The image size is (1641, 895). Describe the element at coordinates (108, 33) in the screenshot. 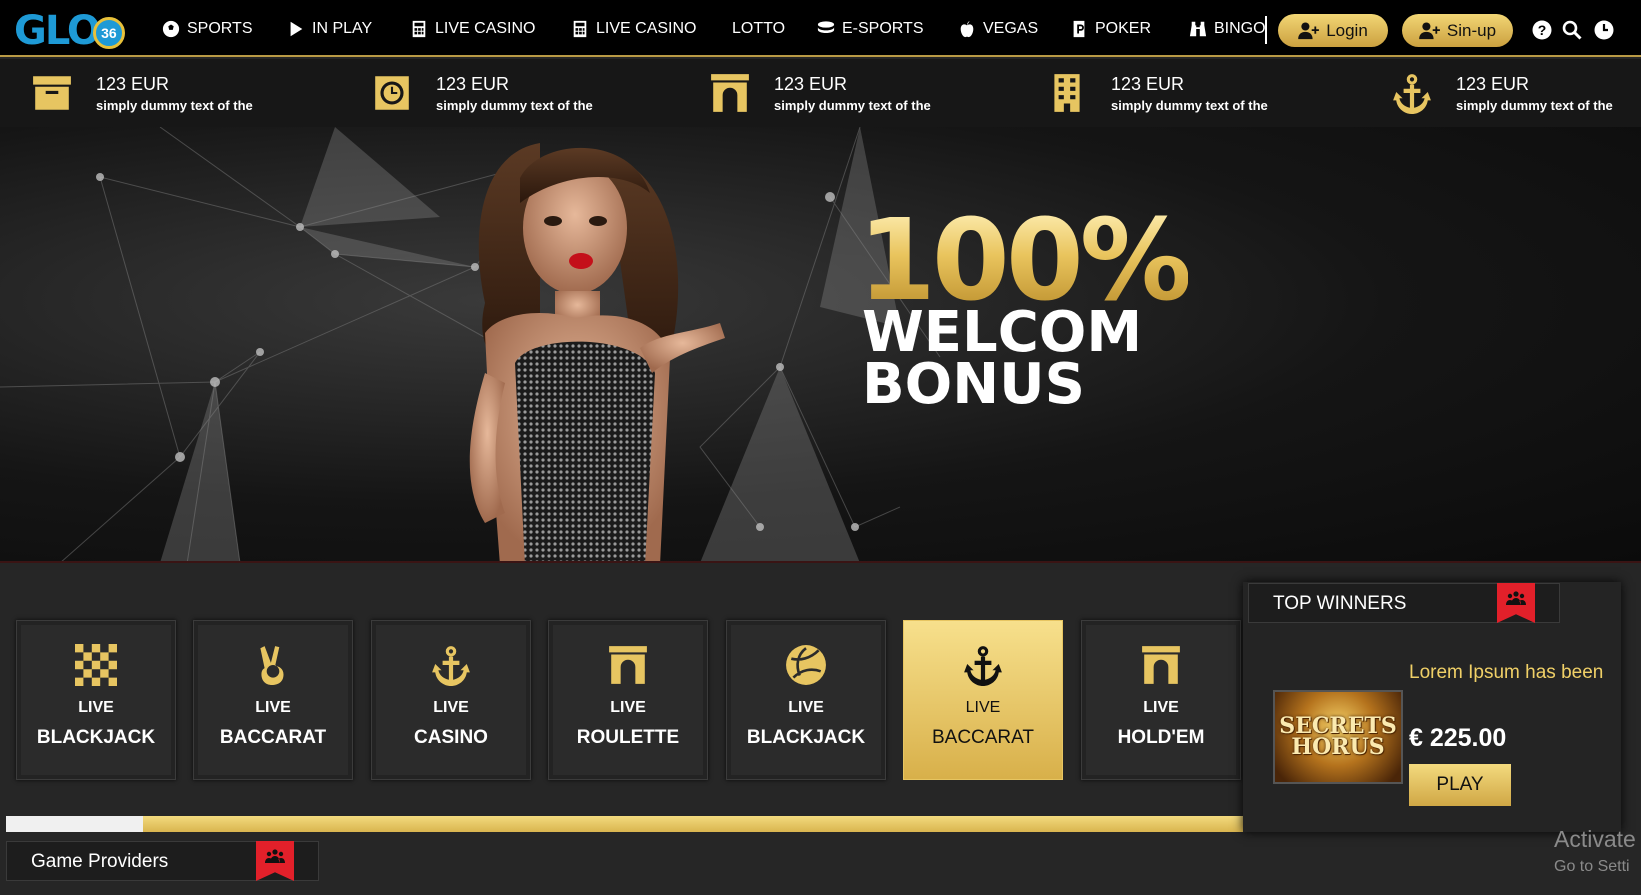

I see `logo-badge: 36` at that location.